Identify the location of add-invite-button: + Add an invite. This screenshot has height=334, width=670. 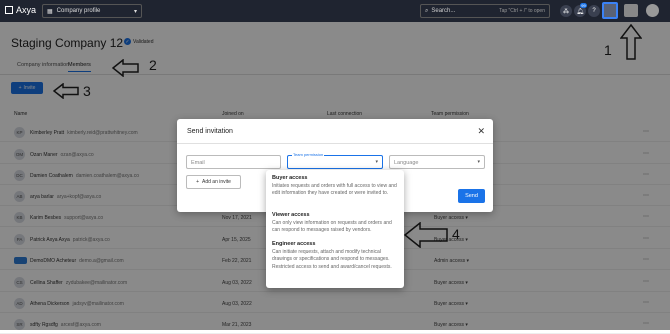
(213, 182).